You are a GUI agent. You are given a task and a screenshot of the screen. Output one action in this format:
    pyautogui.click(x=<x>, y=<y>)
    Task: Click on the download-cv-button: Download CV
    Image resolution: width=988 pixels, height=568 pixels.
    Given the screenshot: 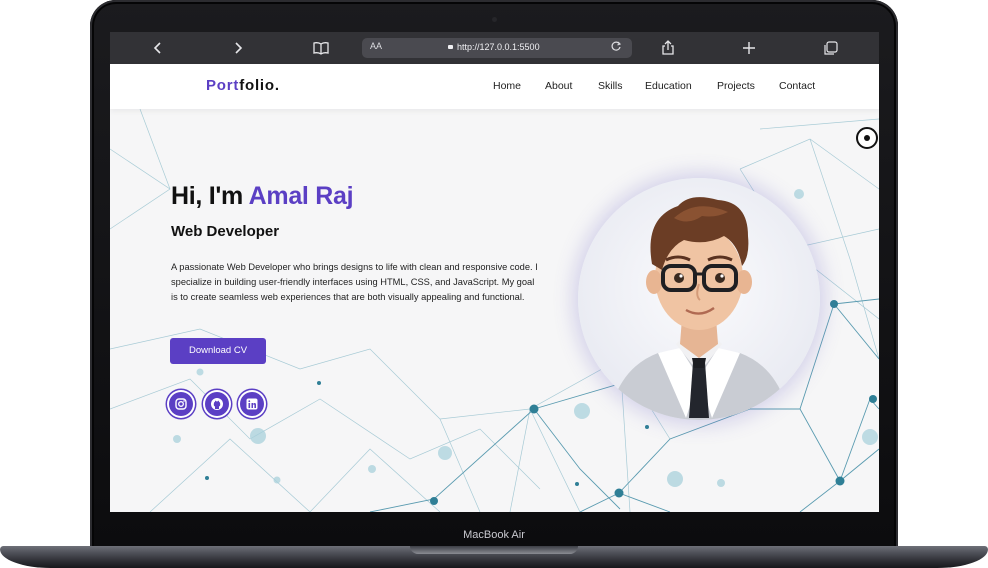 What is the action you would take?
    pyautogui.click(x=218, y=351)
    